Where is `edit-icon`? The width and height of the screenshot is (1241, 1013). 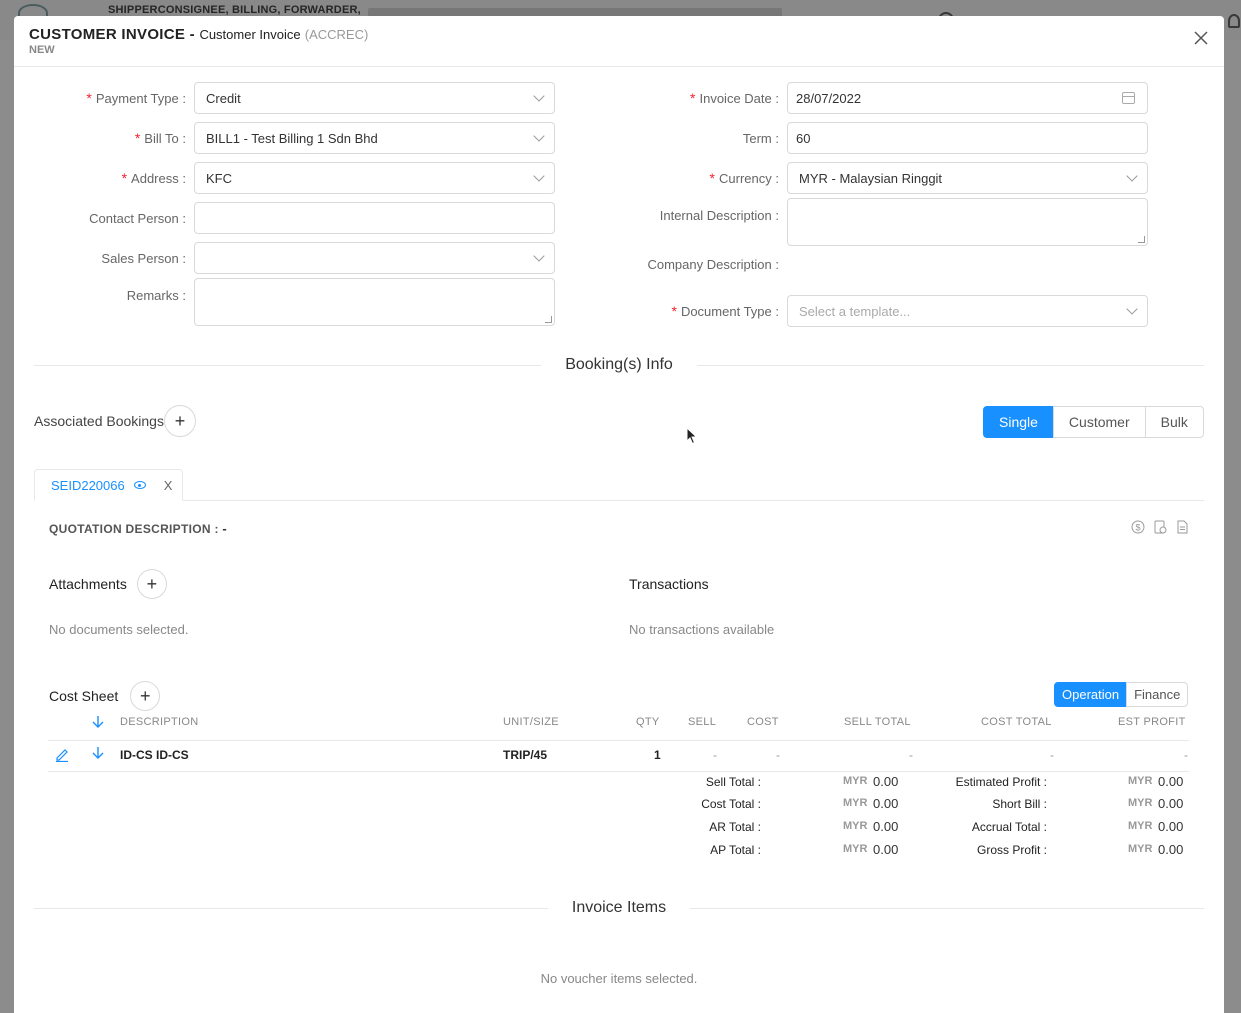 edit-icon is located at coordinates (62, 754).